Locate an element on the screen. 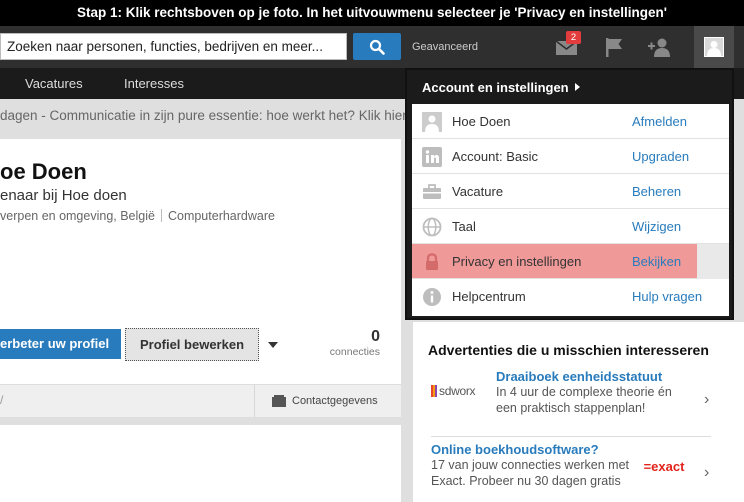 The image size is (744, 502). dropdown-item-label: Vacature is located at coordinates (478, 191).